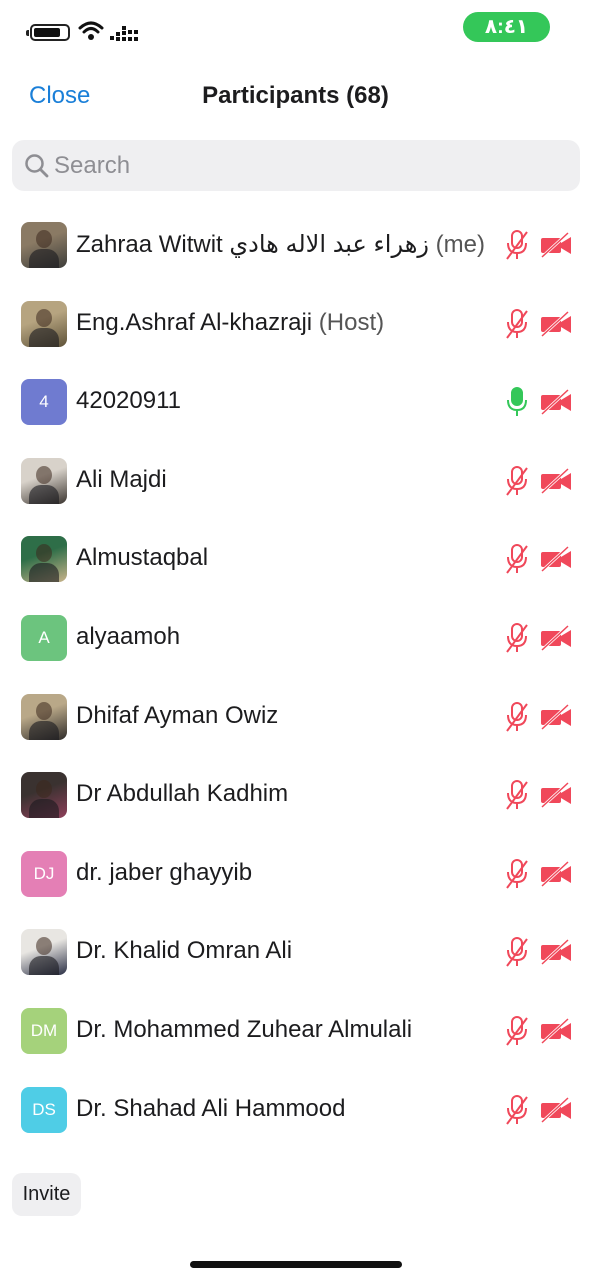  What do you see at coordinates (194, 322) in the screenshot?
I see `participant-name-text: Eng.Ashraf Al-khazraji` at bounding box center [194, 322].